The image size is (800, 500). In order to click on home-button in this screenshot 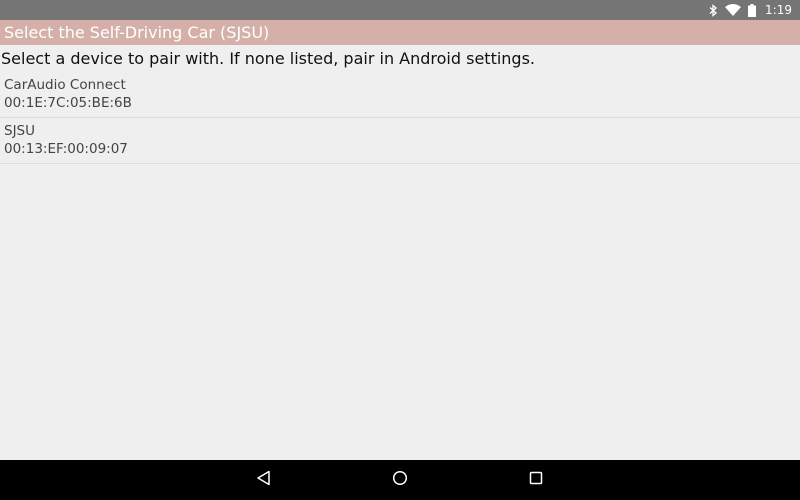, I will do `click(400, 480)`.